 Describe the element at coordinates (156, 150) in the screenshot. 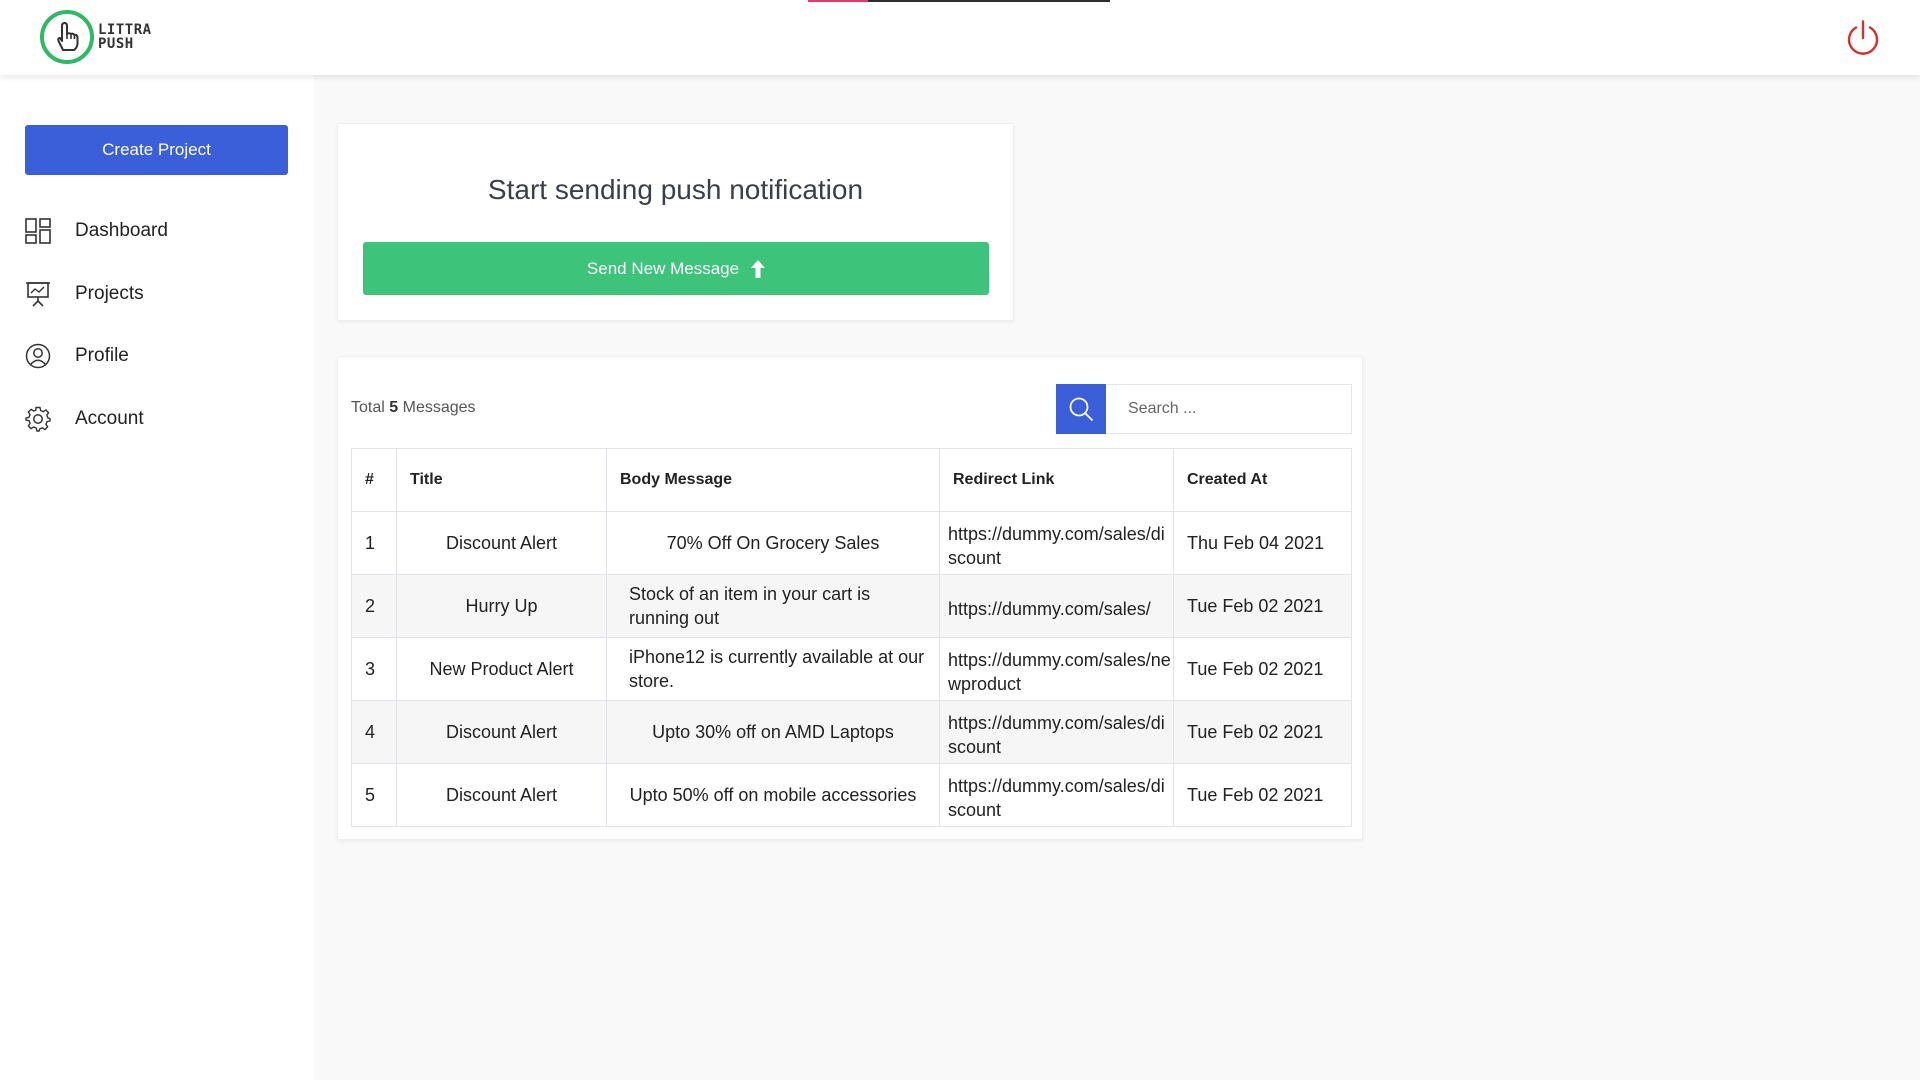

I see `create-project-button: Create Project` at that location.